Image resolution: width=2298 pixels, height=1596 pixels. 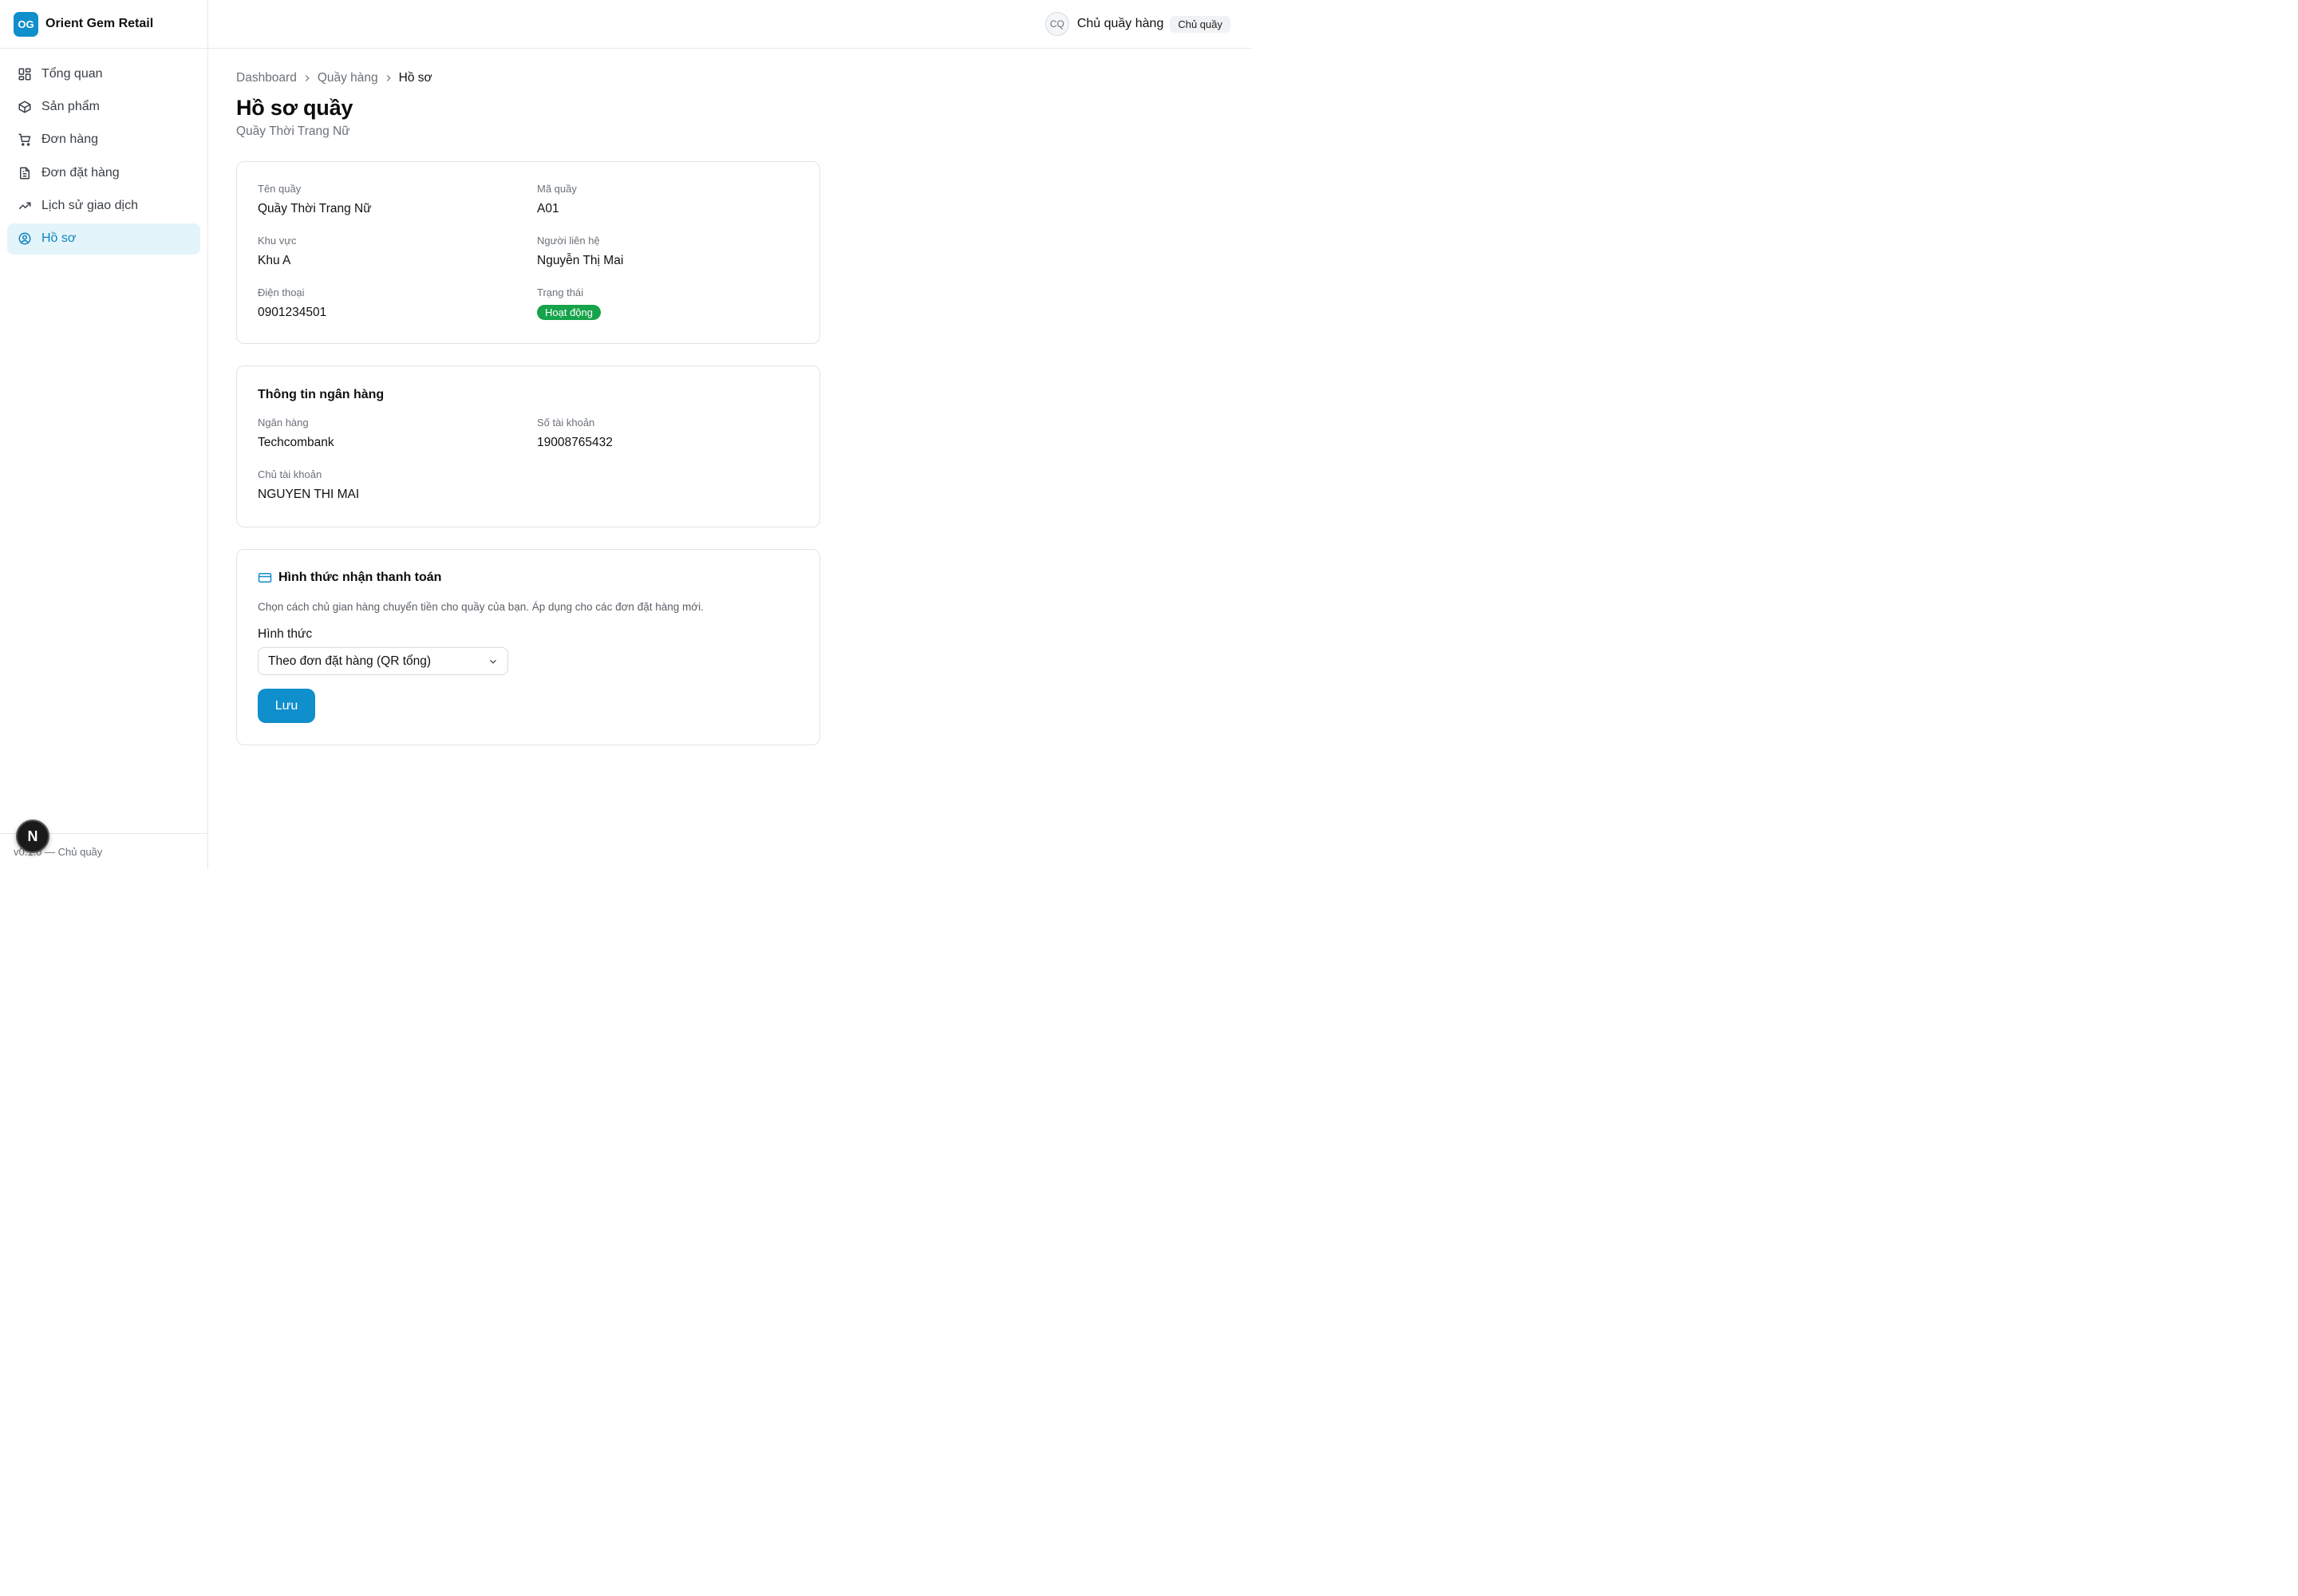 I want to click on status-badge: Hoạt động, so click(x=569, y=312).